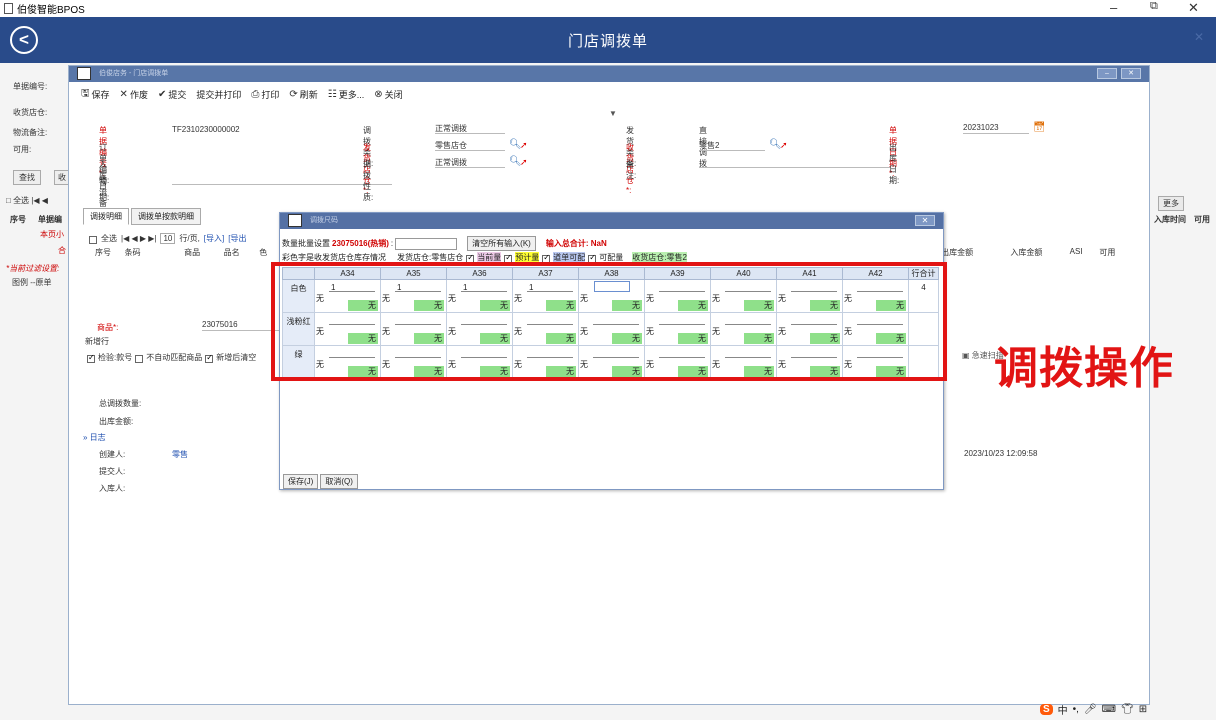  I want to click on main-window-title: 伯俊店务 - 门店调拨单, so click(609, 74).